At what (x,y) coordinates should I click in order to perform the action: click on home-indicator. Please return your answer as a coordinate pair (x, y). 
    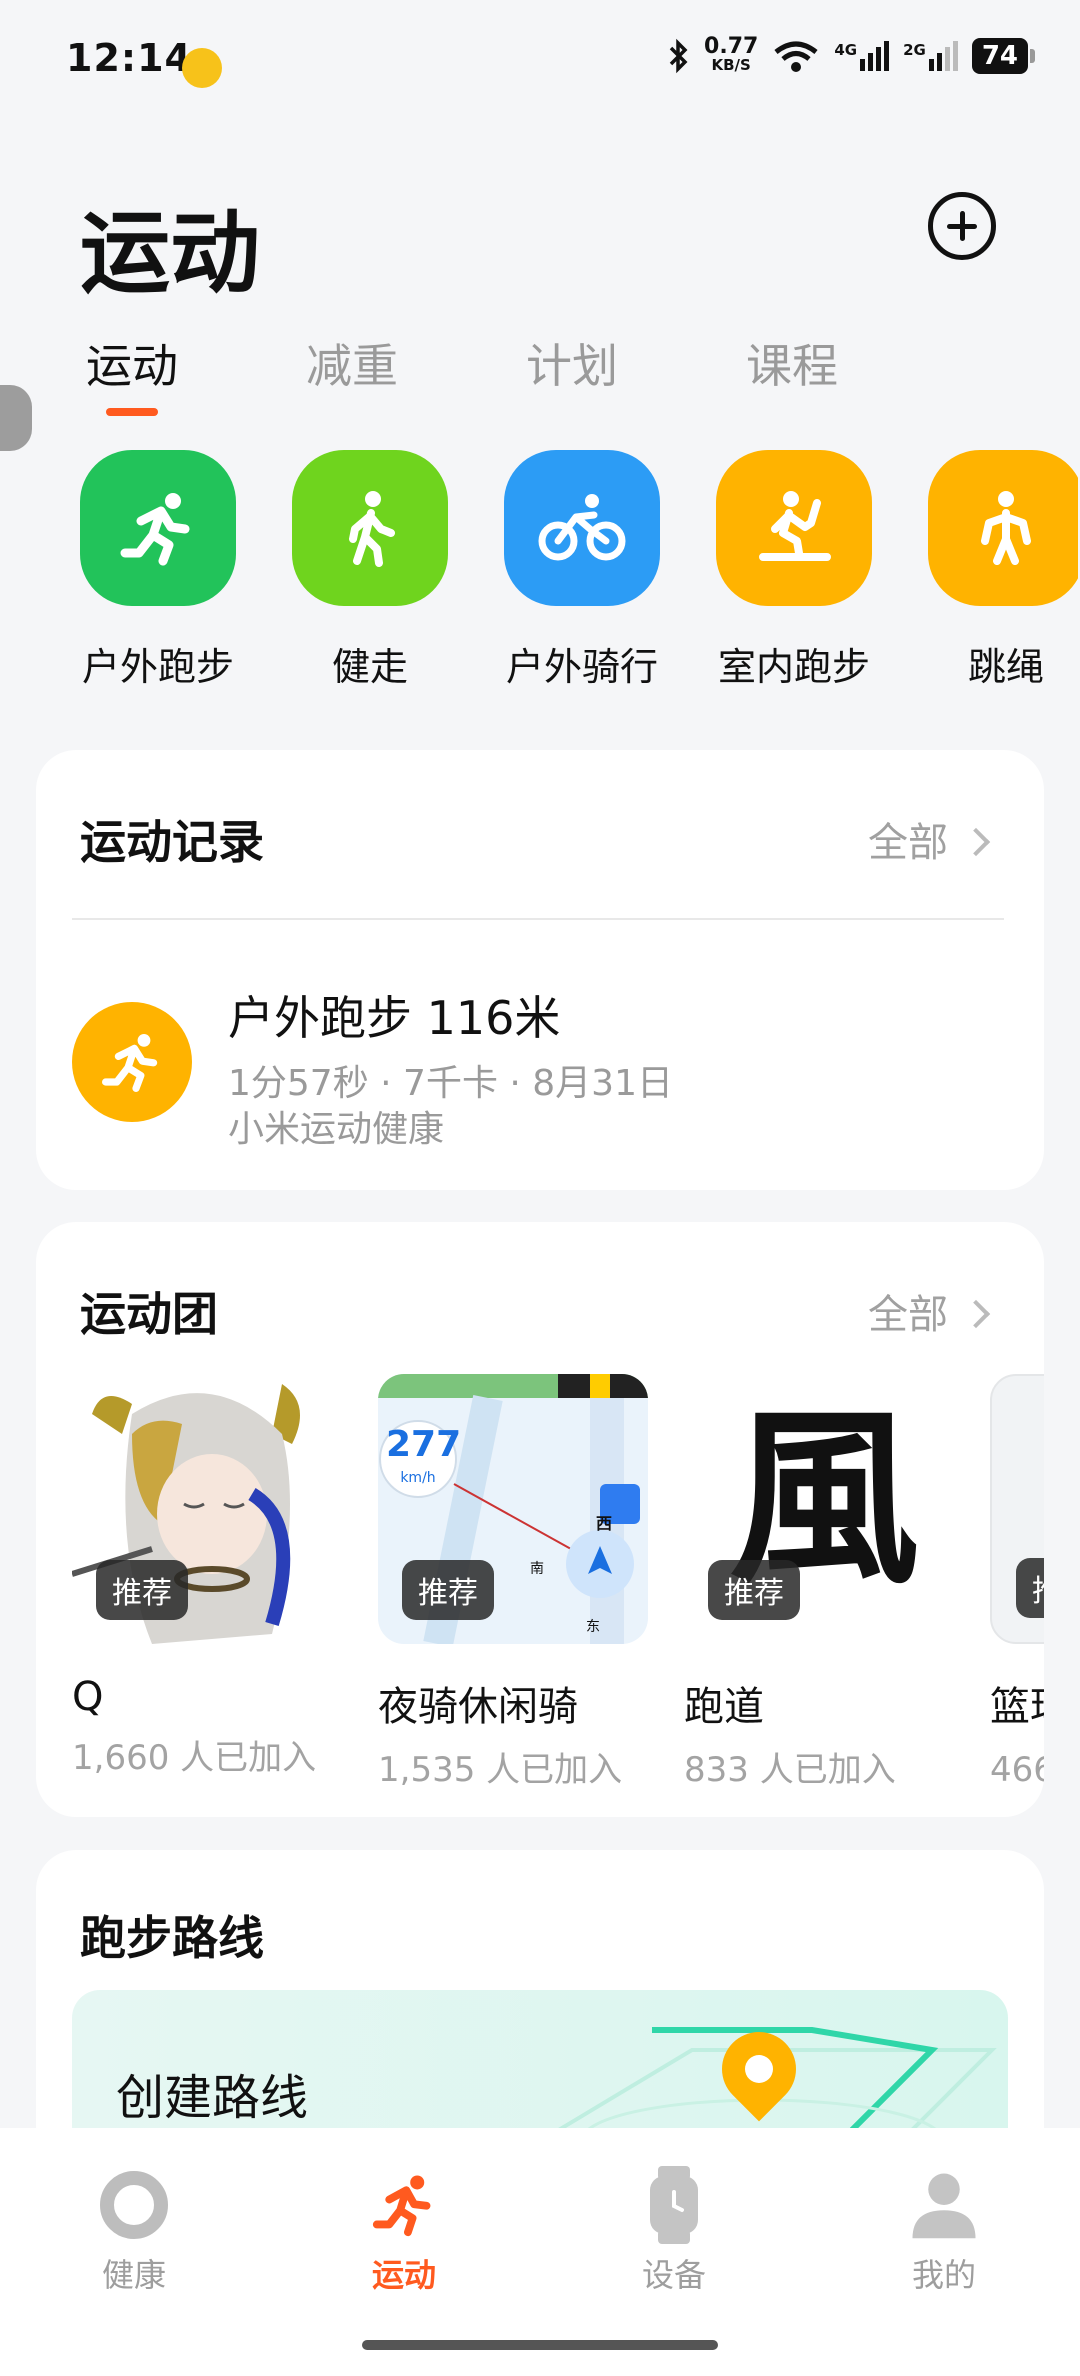
    Looking at the image, I should click on (540, 2345).